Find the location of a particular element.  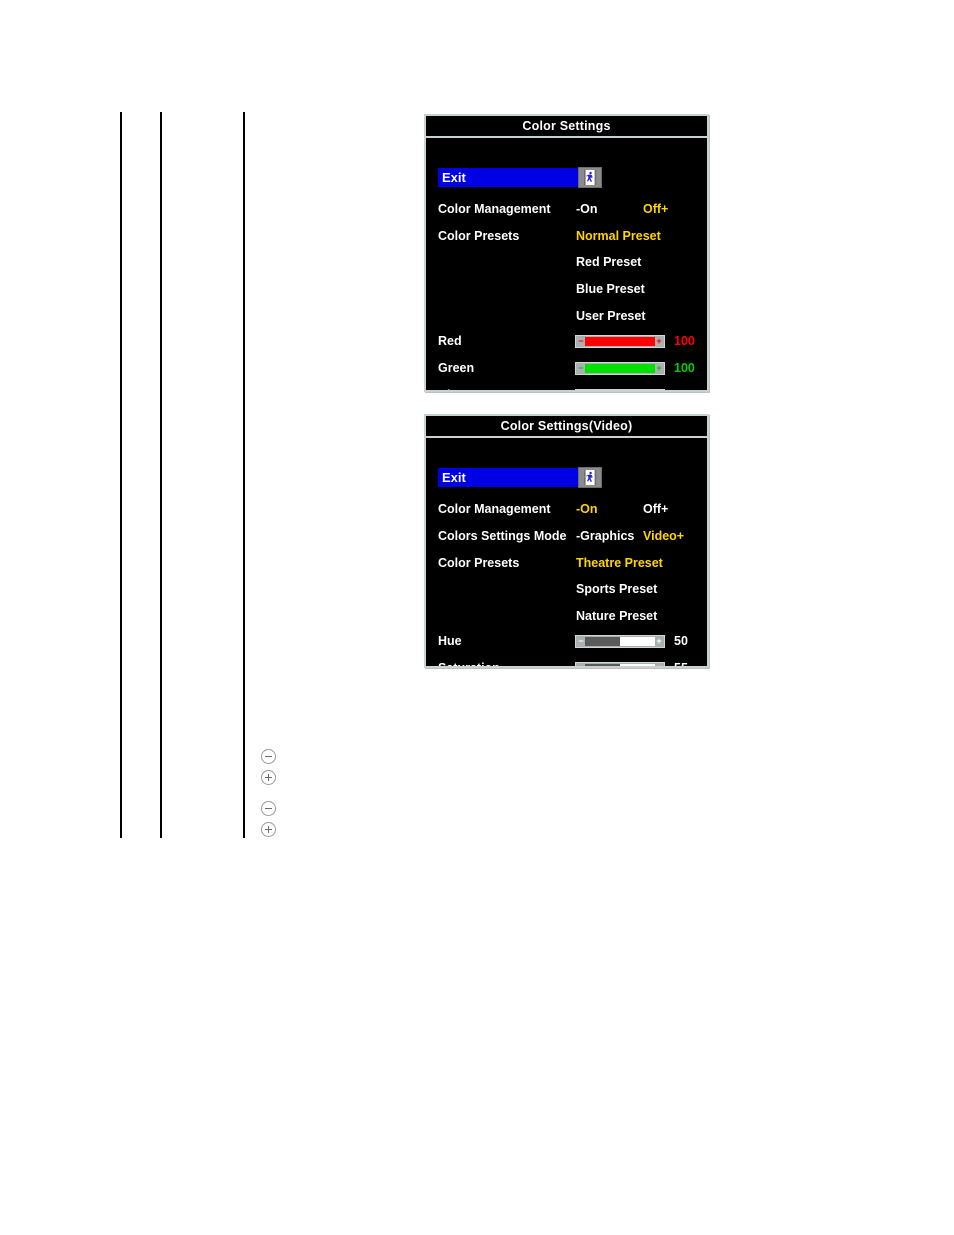

saturation-value: 55 is located at coordinates (681, 663).